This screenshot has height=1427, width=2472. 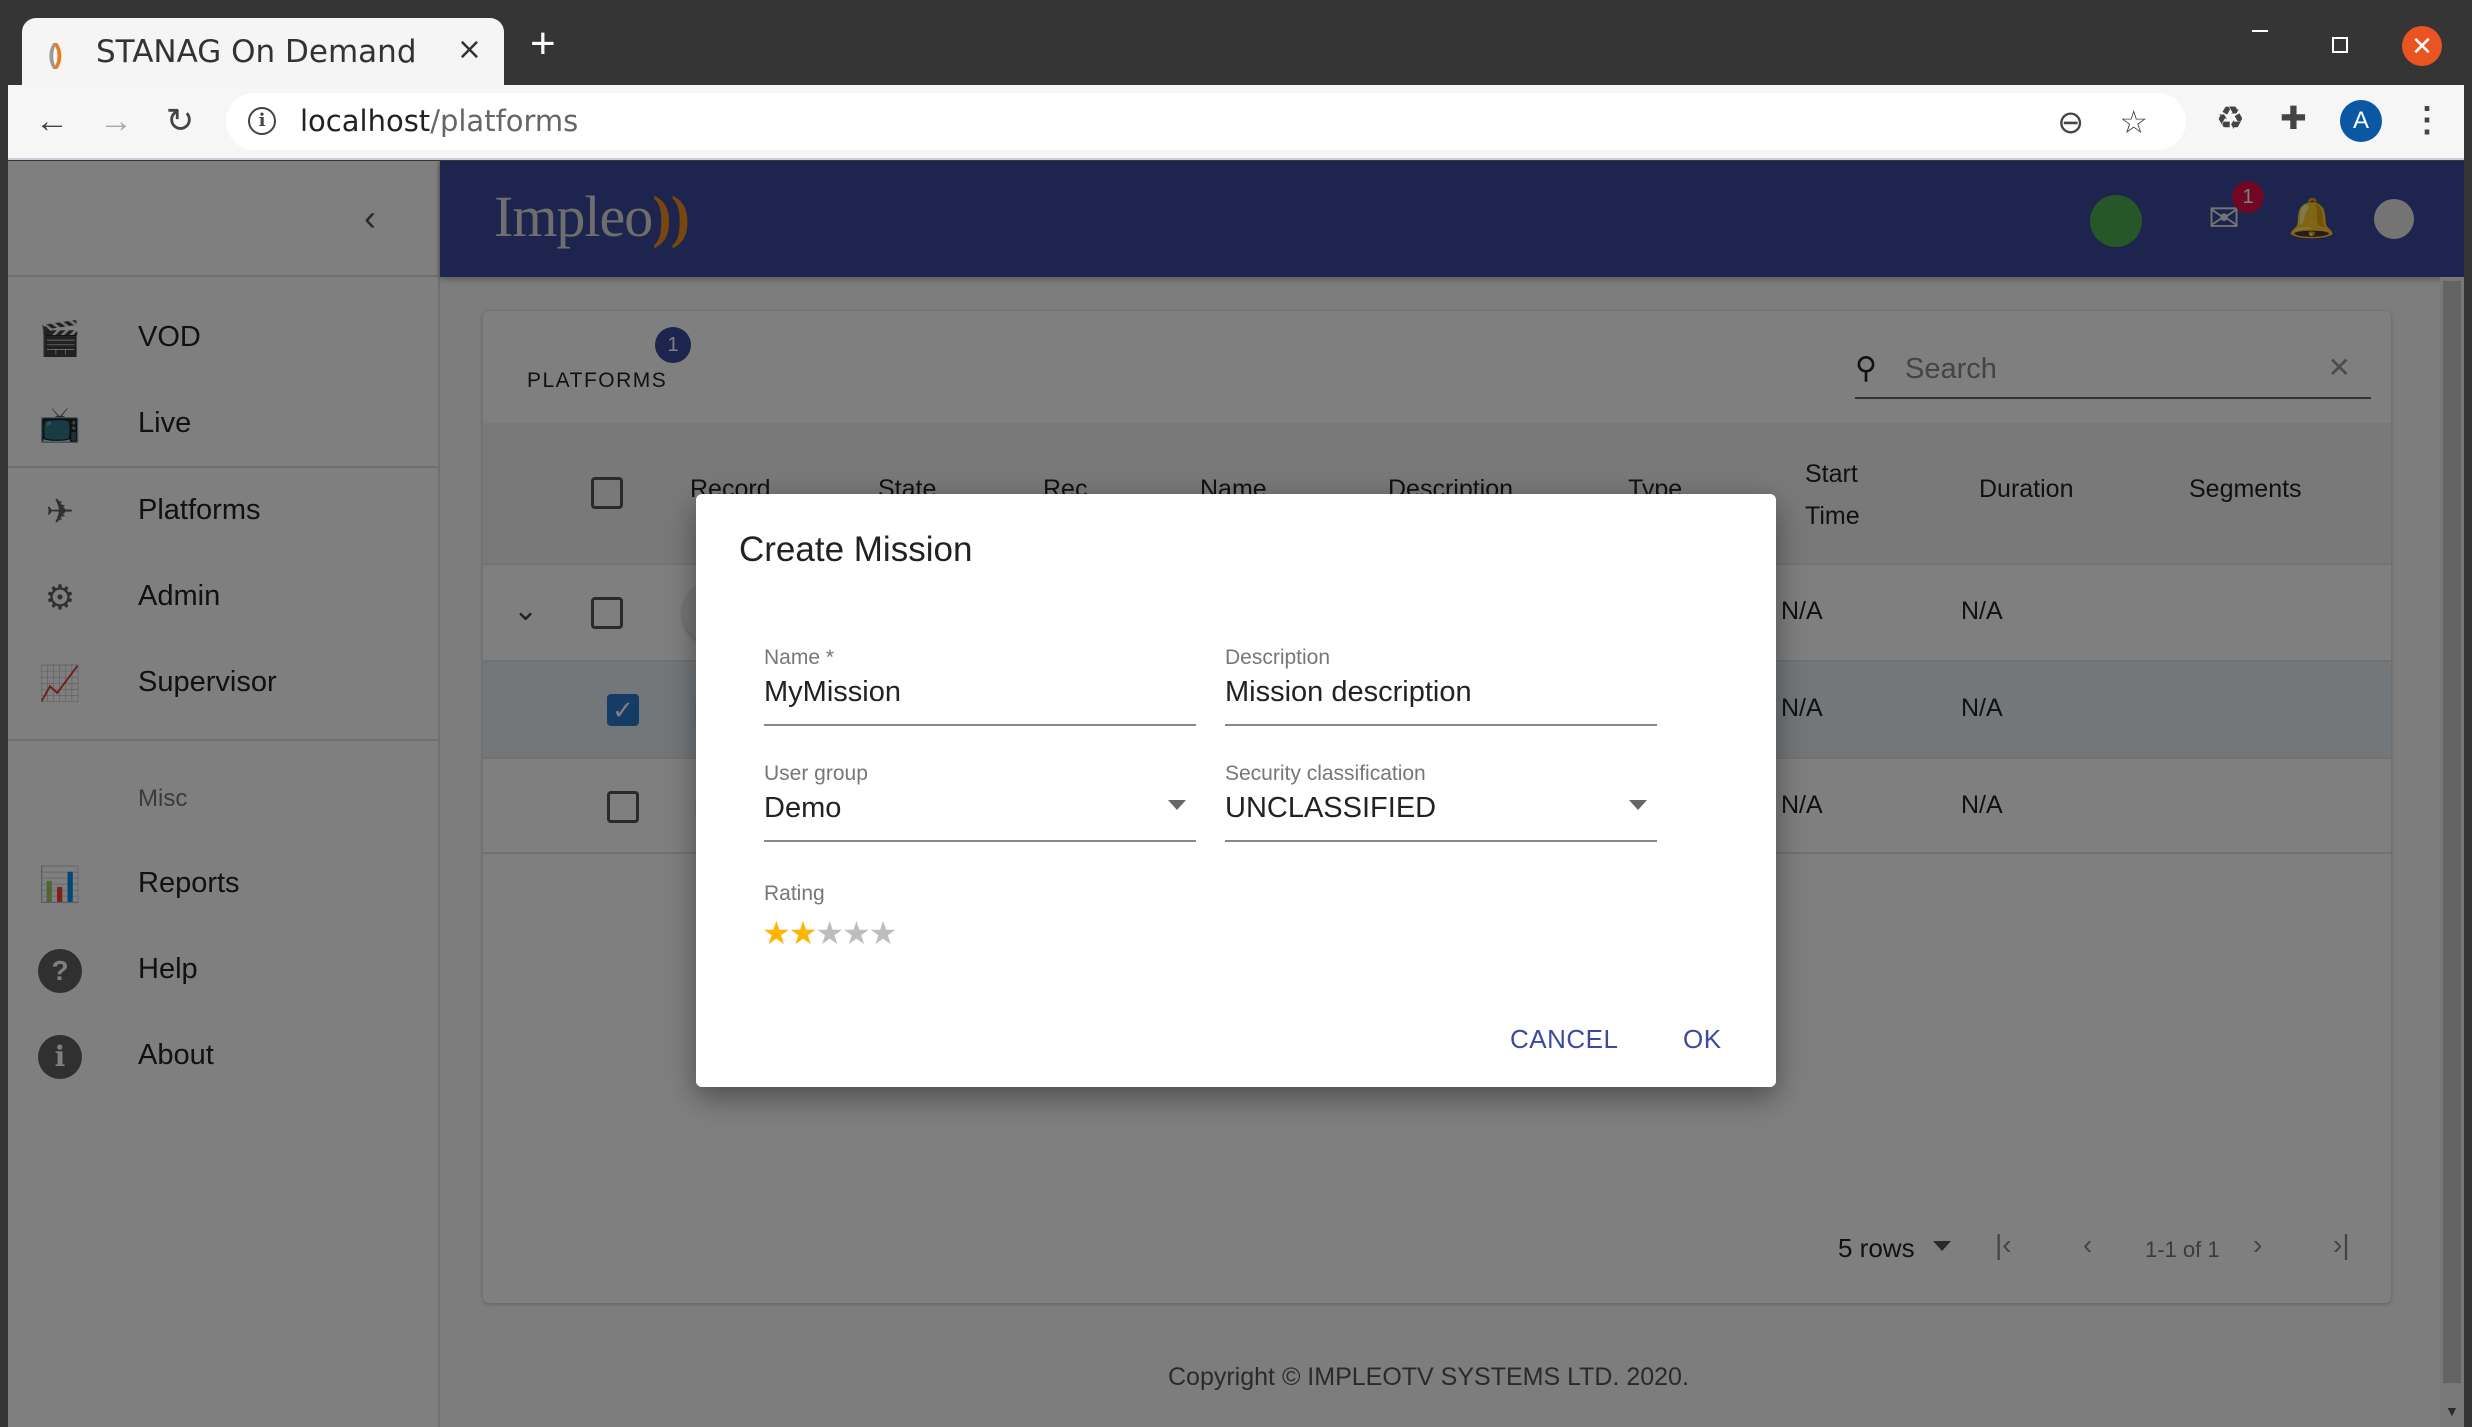 What do you see at coordinates (2427, 120) in the screenshot?
I see `browser-menu-icon: ⋮` at bounding box center [2427, 120].